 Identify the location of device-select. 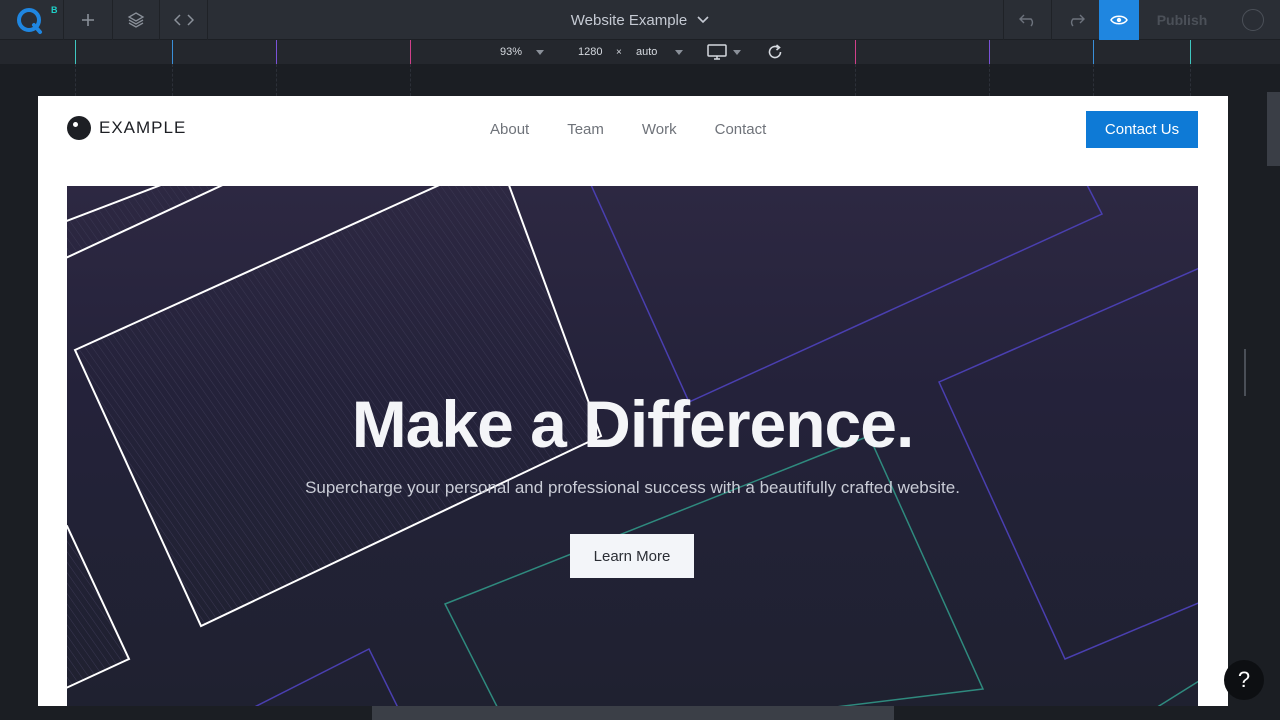
(724, 52).